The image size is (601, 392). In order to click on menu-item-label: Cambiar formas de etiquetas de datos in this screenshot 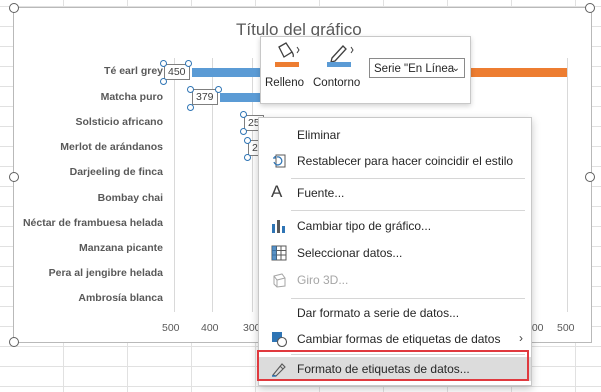, I will do `click(399, 339)`.